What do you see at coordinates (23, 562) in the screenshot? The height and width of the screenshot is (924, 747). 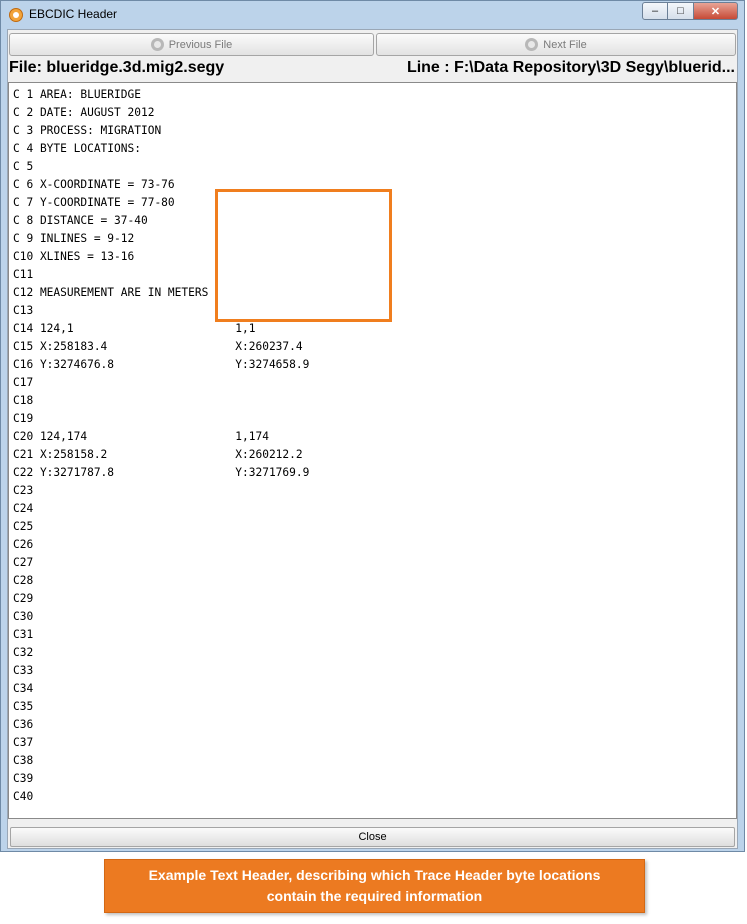 I see `header-line: C27` at bounding box center [23, 562].